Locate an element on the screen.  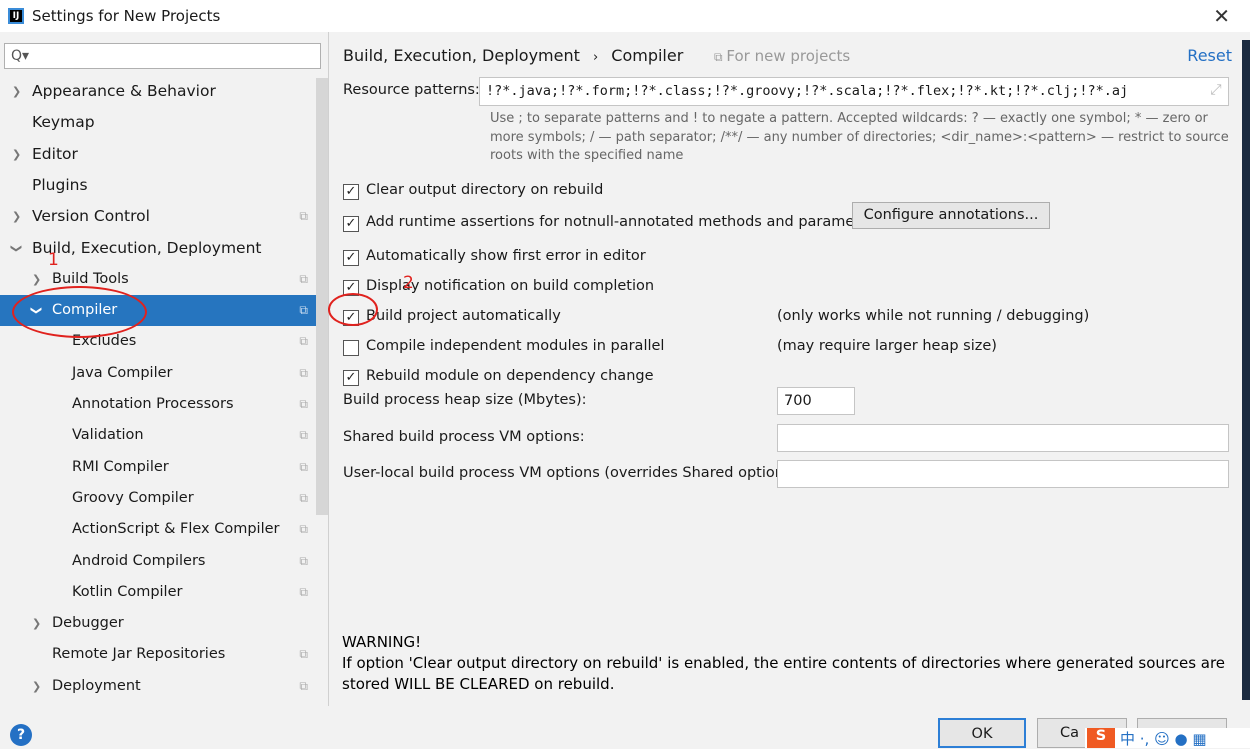
sidebar-item-label: Deployment is located at coordinates (96, 685).